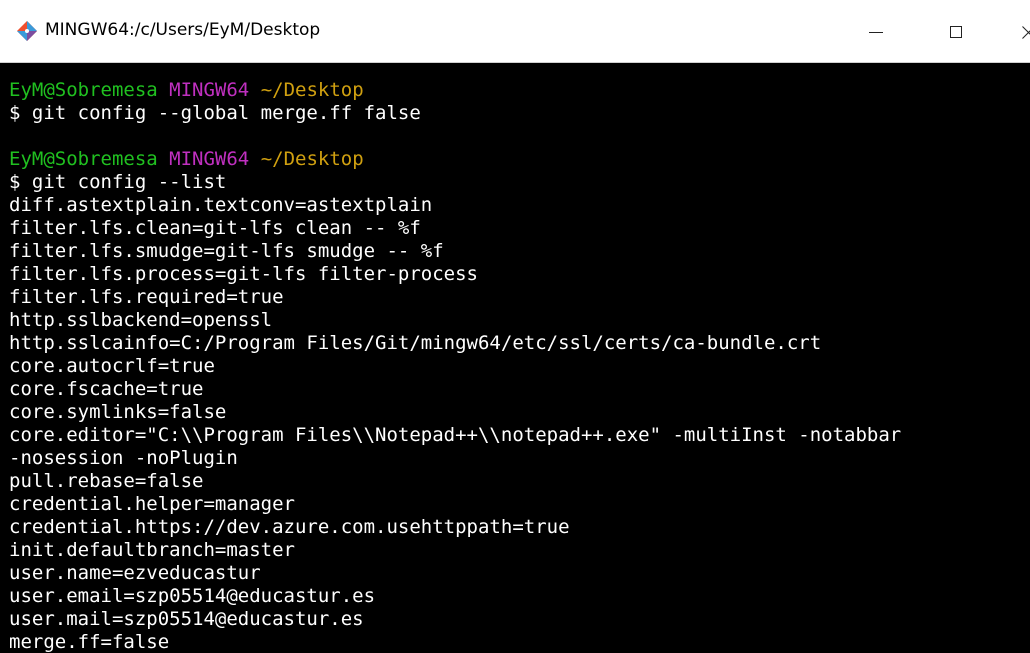 This screenshot has height=653, width=1030. What do you see at coordinates (106, 481) in the screenshot?
I see `output-line: pull.rebase=false` at bounding box center [106, 481].